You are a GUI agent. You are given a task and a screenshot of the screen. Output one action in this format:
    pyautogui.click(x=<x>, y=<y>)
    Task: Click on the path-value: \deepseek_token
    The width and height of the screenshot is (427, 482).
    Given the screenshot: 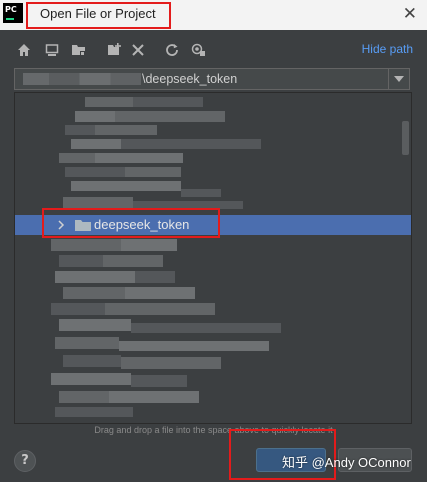 What is the action you would take?
    pyautogui.click(x=190, y=79)
    